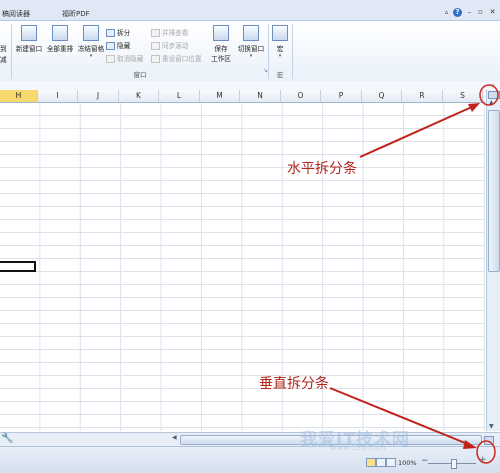 Image resolution: width=500 pixels, height=473 pixels. Describe the element at coordinates (322, 169) in the screenshot. I see `horizontal-split-annotation: 水平拆分条` at that location.